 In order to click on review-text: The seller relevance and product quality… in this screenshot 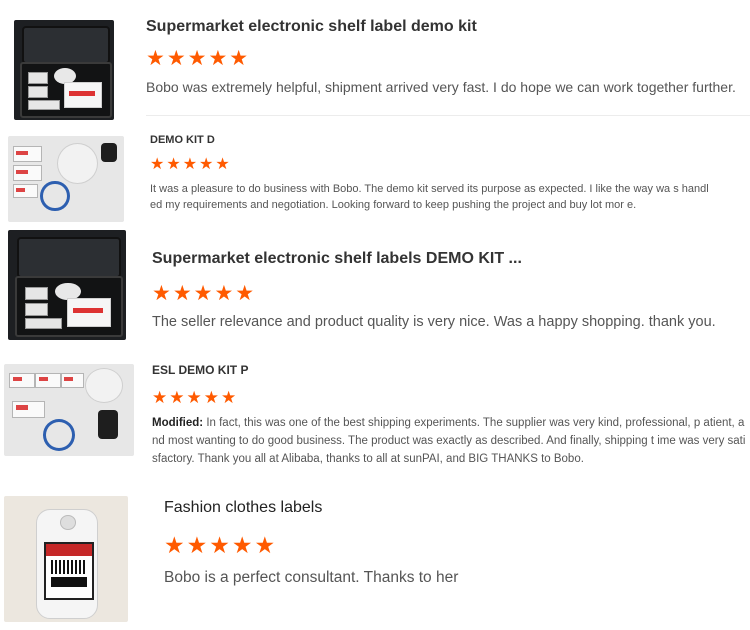, I will do `click(434, 322)`.